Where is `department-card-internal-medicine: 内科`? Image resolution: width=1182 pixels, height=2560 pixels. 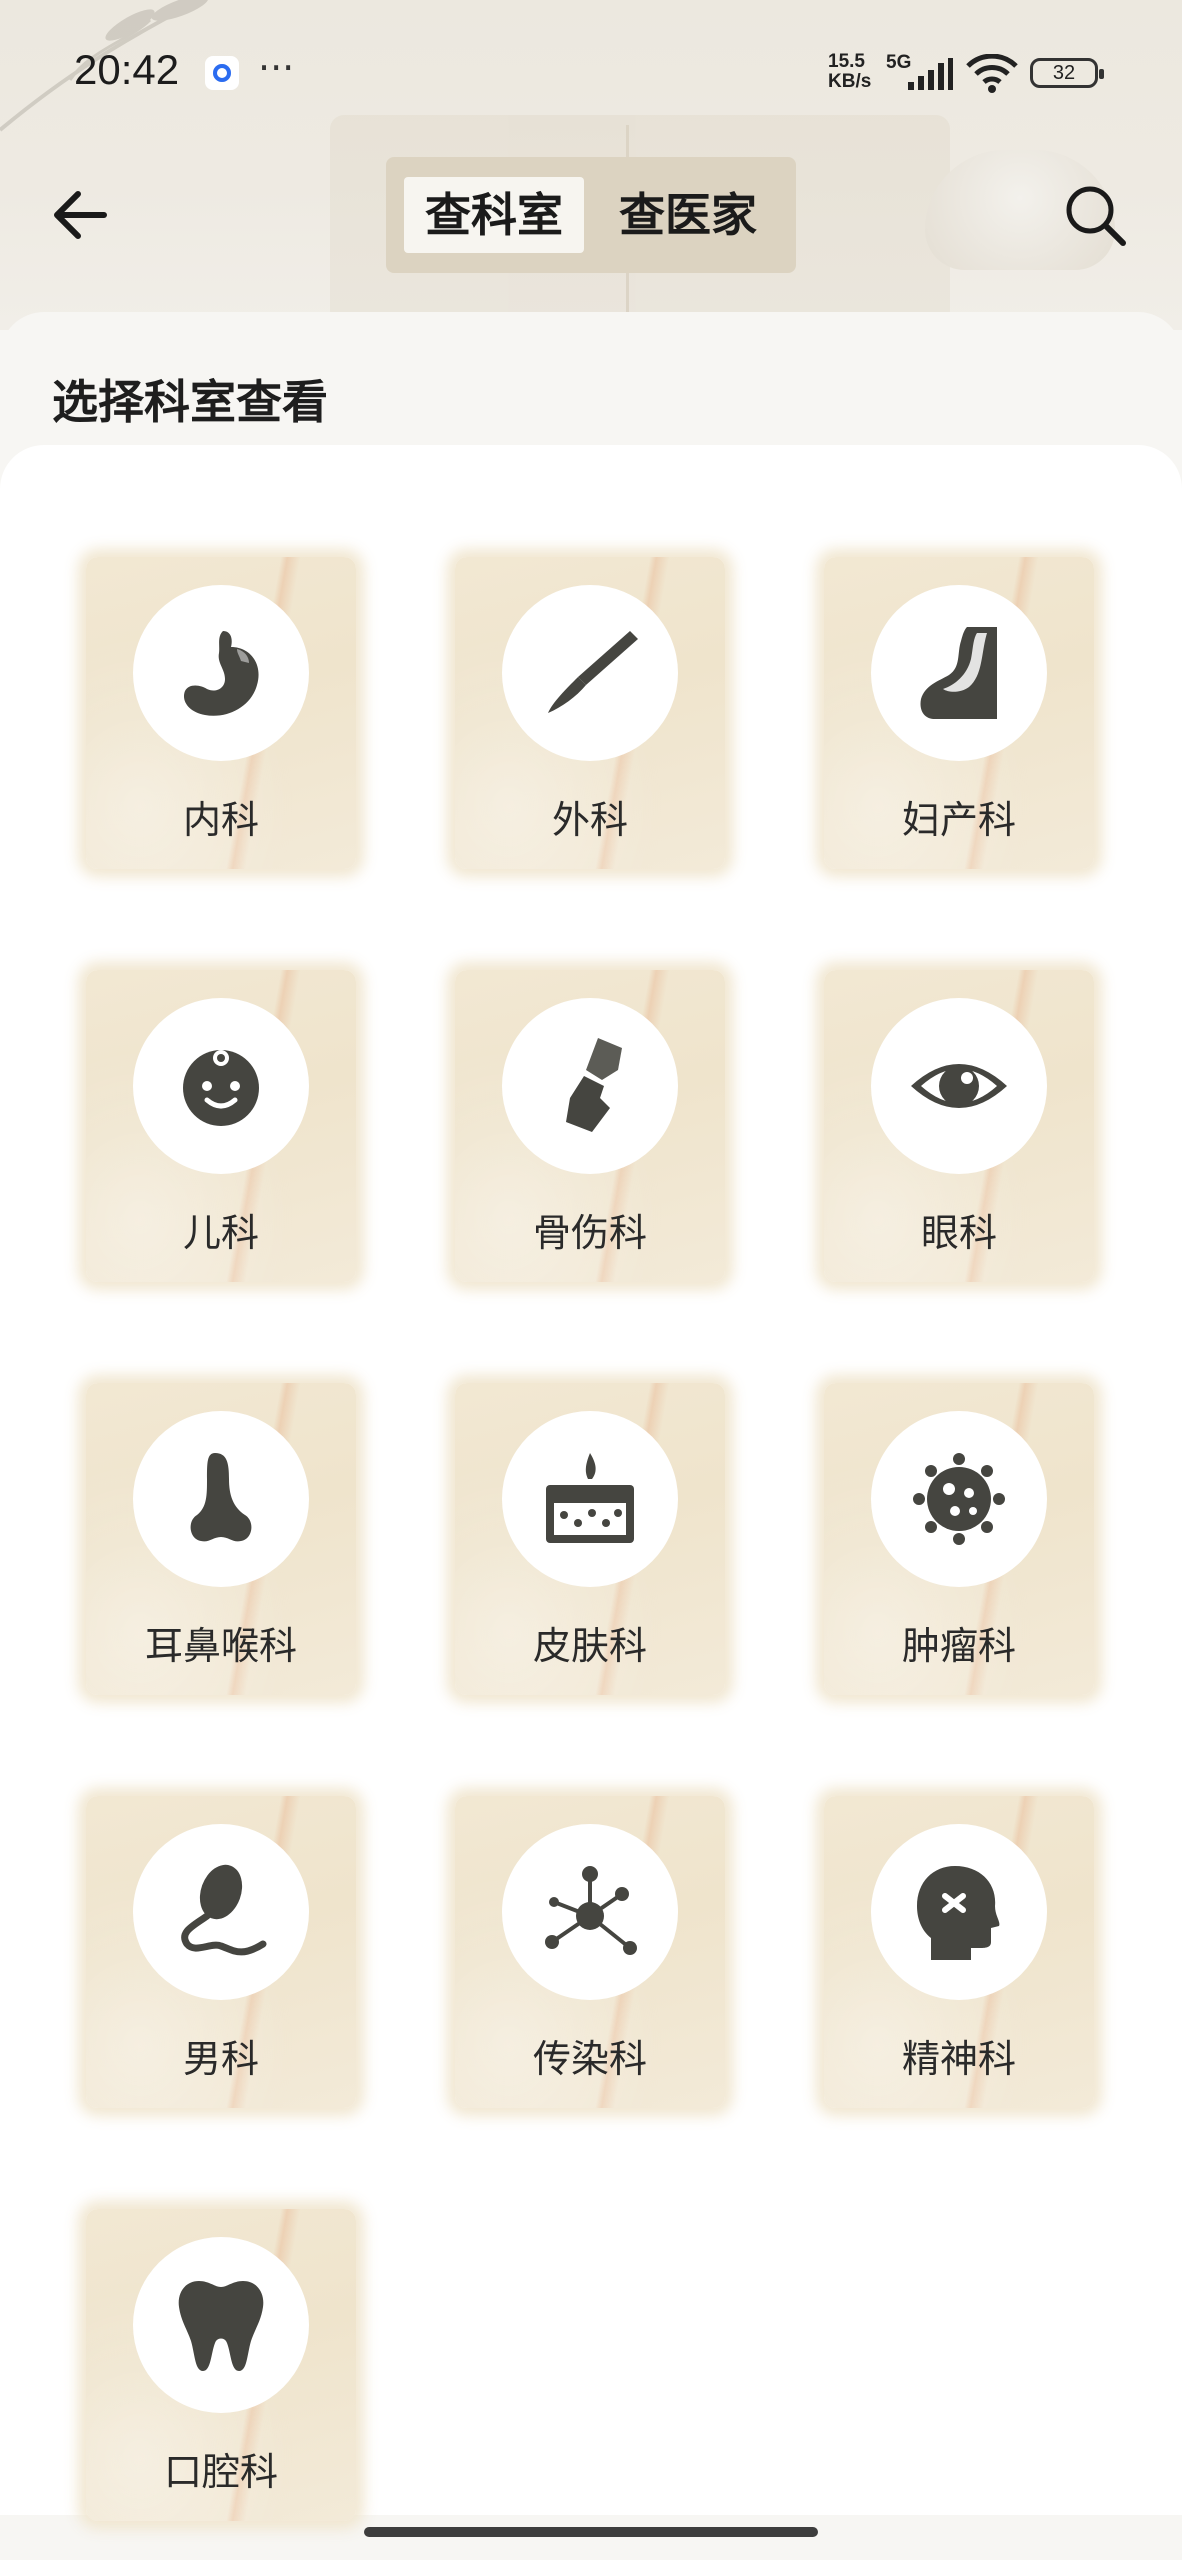 department-card-internal-medicine: 内科 is located at coordinates (221, 713).